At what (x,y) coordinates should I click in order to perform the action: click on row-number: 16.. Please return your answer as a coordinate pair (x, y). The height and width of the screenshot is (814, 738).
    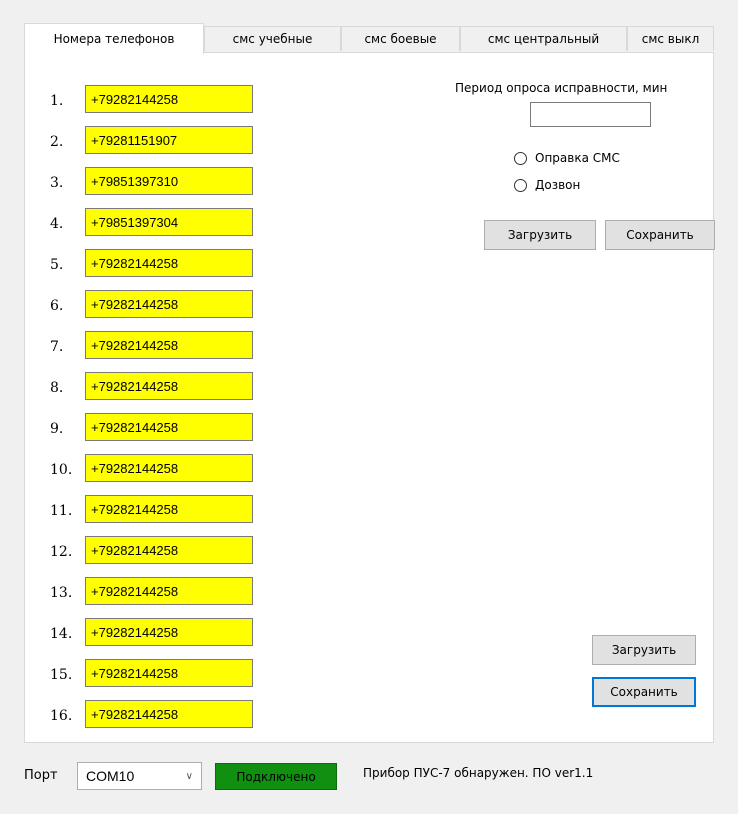
    Looking at the image, I should click on (61, 716).